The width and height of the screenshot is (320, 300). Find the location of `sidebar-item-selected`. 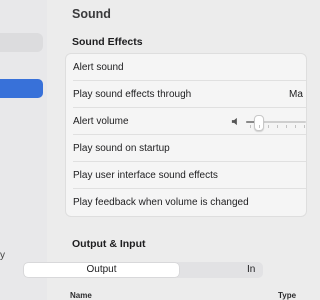

sidebar-item-selected is located at coordinates (21, 88).